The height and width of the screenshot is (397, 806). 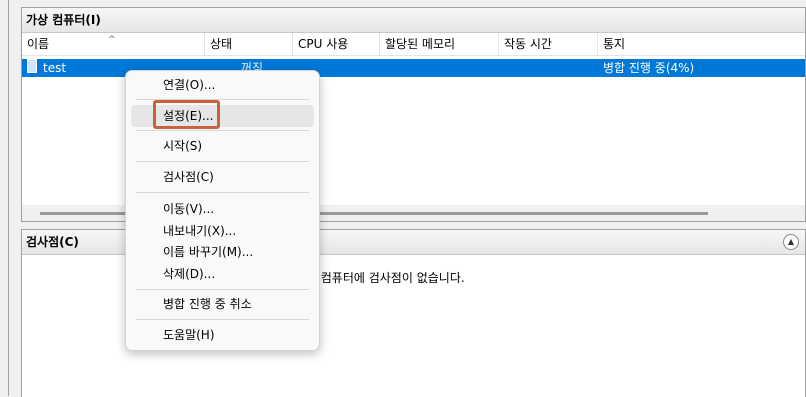 What do you see at coordinates (112, 40) in the screenshot?
I see `sort-ascending-icon: ^` at bounding box center [112, 40].